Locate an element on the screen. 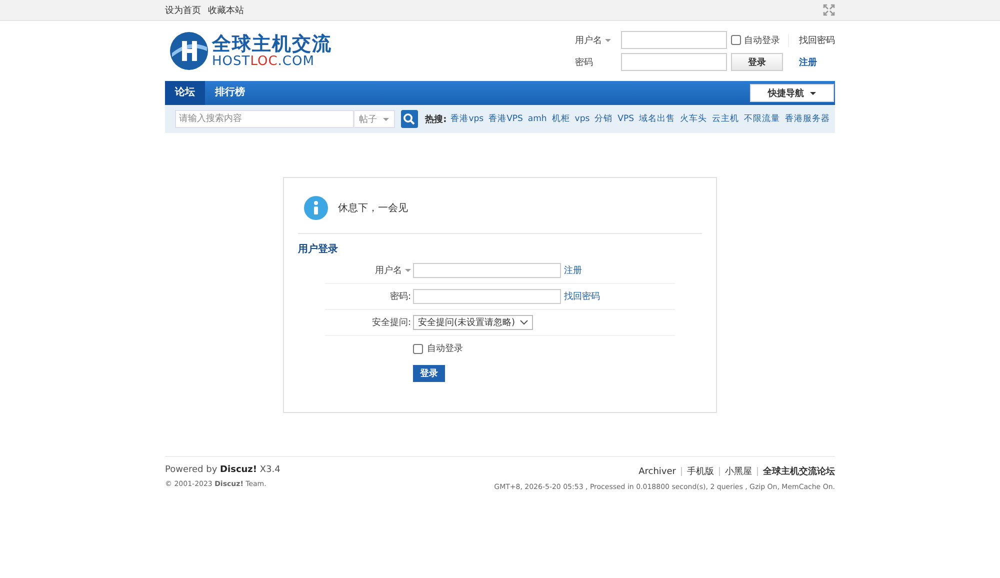 The image size is (1000, 578). hot-search-link: VPS is located at coordinates (626, 119).